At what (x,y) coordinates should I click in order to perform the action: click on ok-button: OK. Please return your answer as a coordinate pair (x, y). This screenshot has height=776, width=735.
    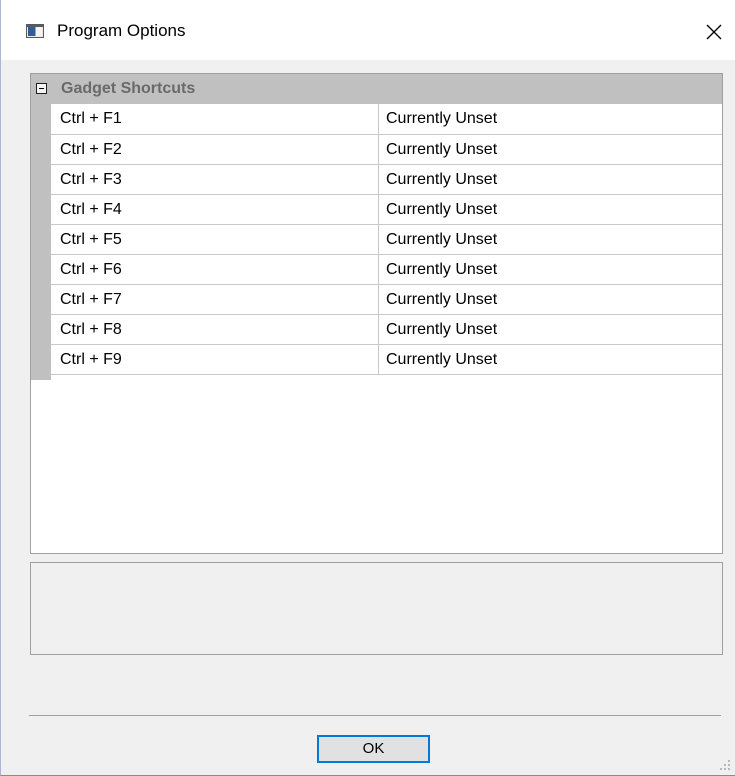
    Looking at the image, I should click on (373, 749).